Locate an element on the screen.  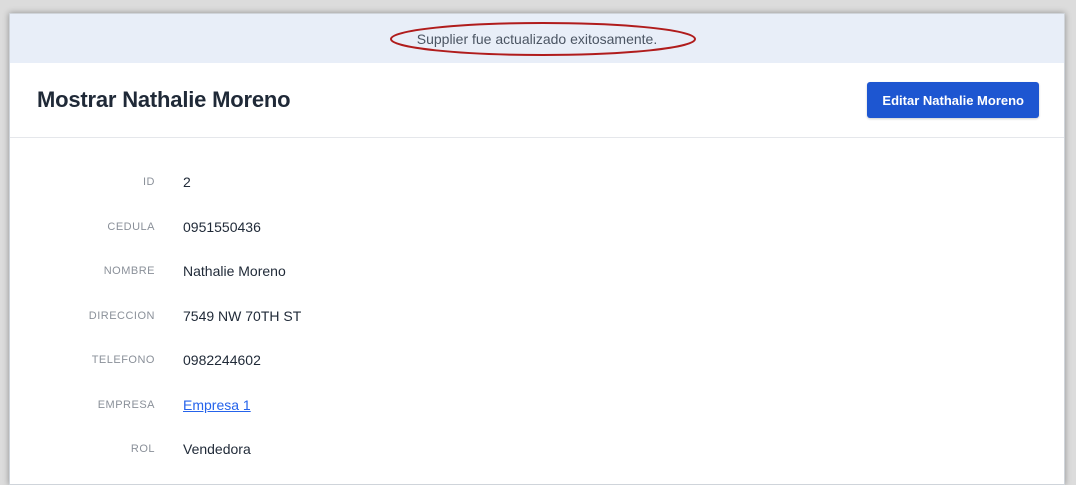
detail-label: DIRECCION is located at coordinates (121, 315).